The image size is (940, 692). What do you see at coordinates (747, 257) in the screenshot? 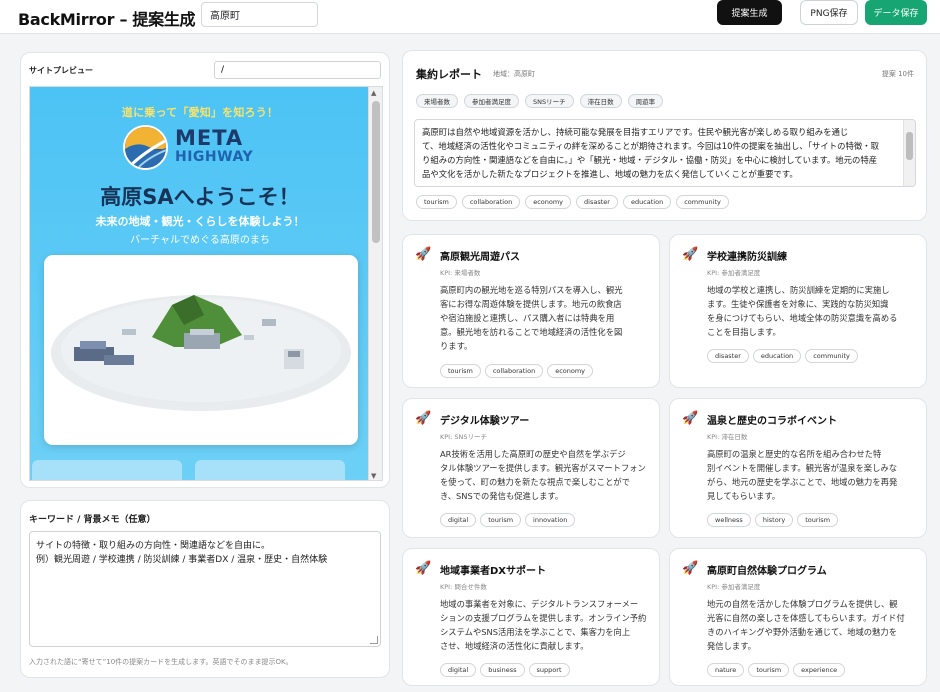
I see `proposal-title: 学校連携防災訓練` at bounding box center [747, 257].